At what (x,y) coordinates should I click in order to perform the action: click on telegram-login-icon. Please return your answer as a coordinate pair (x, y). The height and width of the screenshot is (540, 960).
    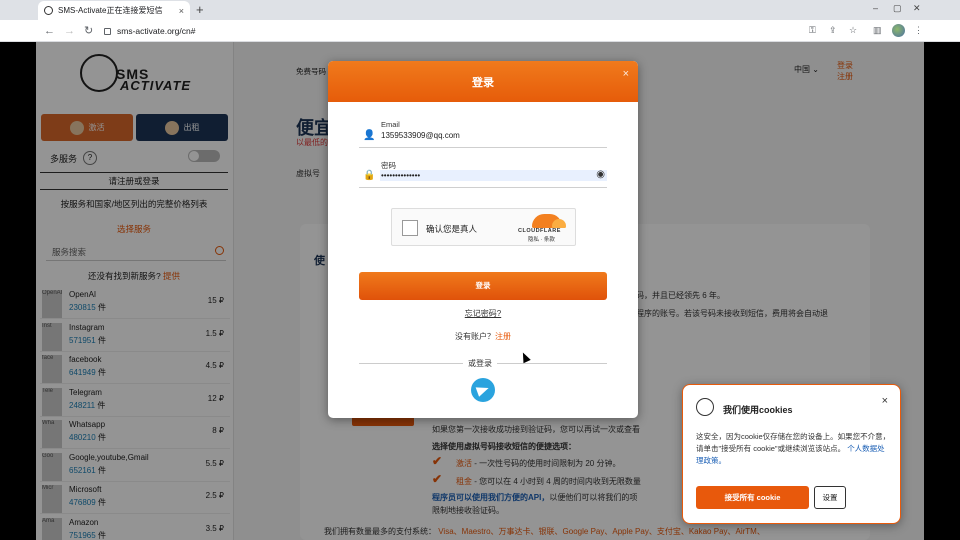
    Looking at the image, I should click on (483, 390).